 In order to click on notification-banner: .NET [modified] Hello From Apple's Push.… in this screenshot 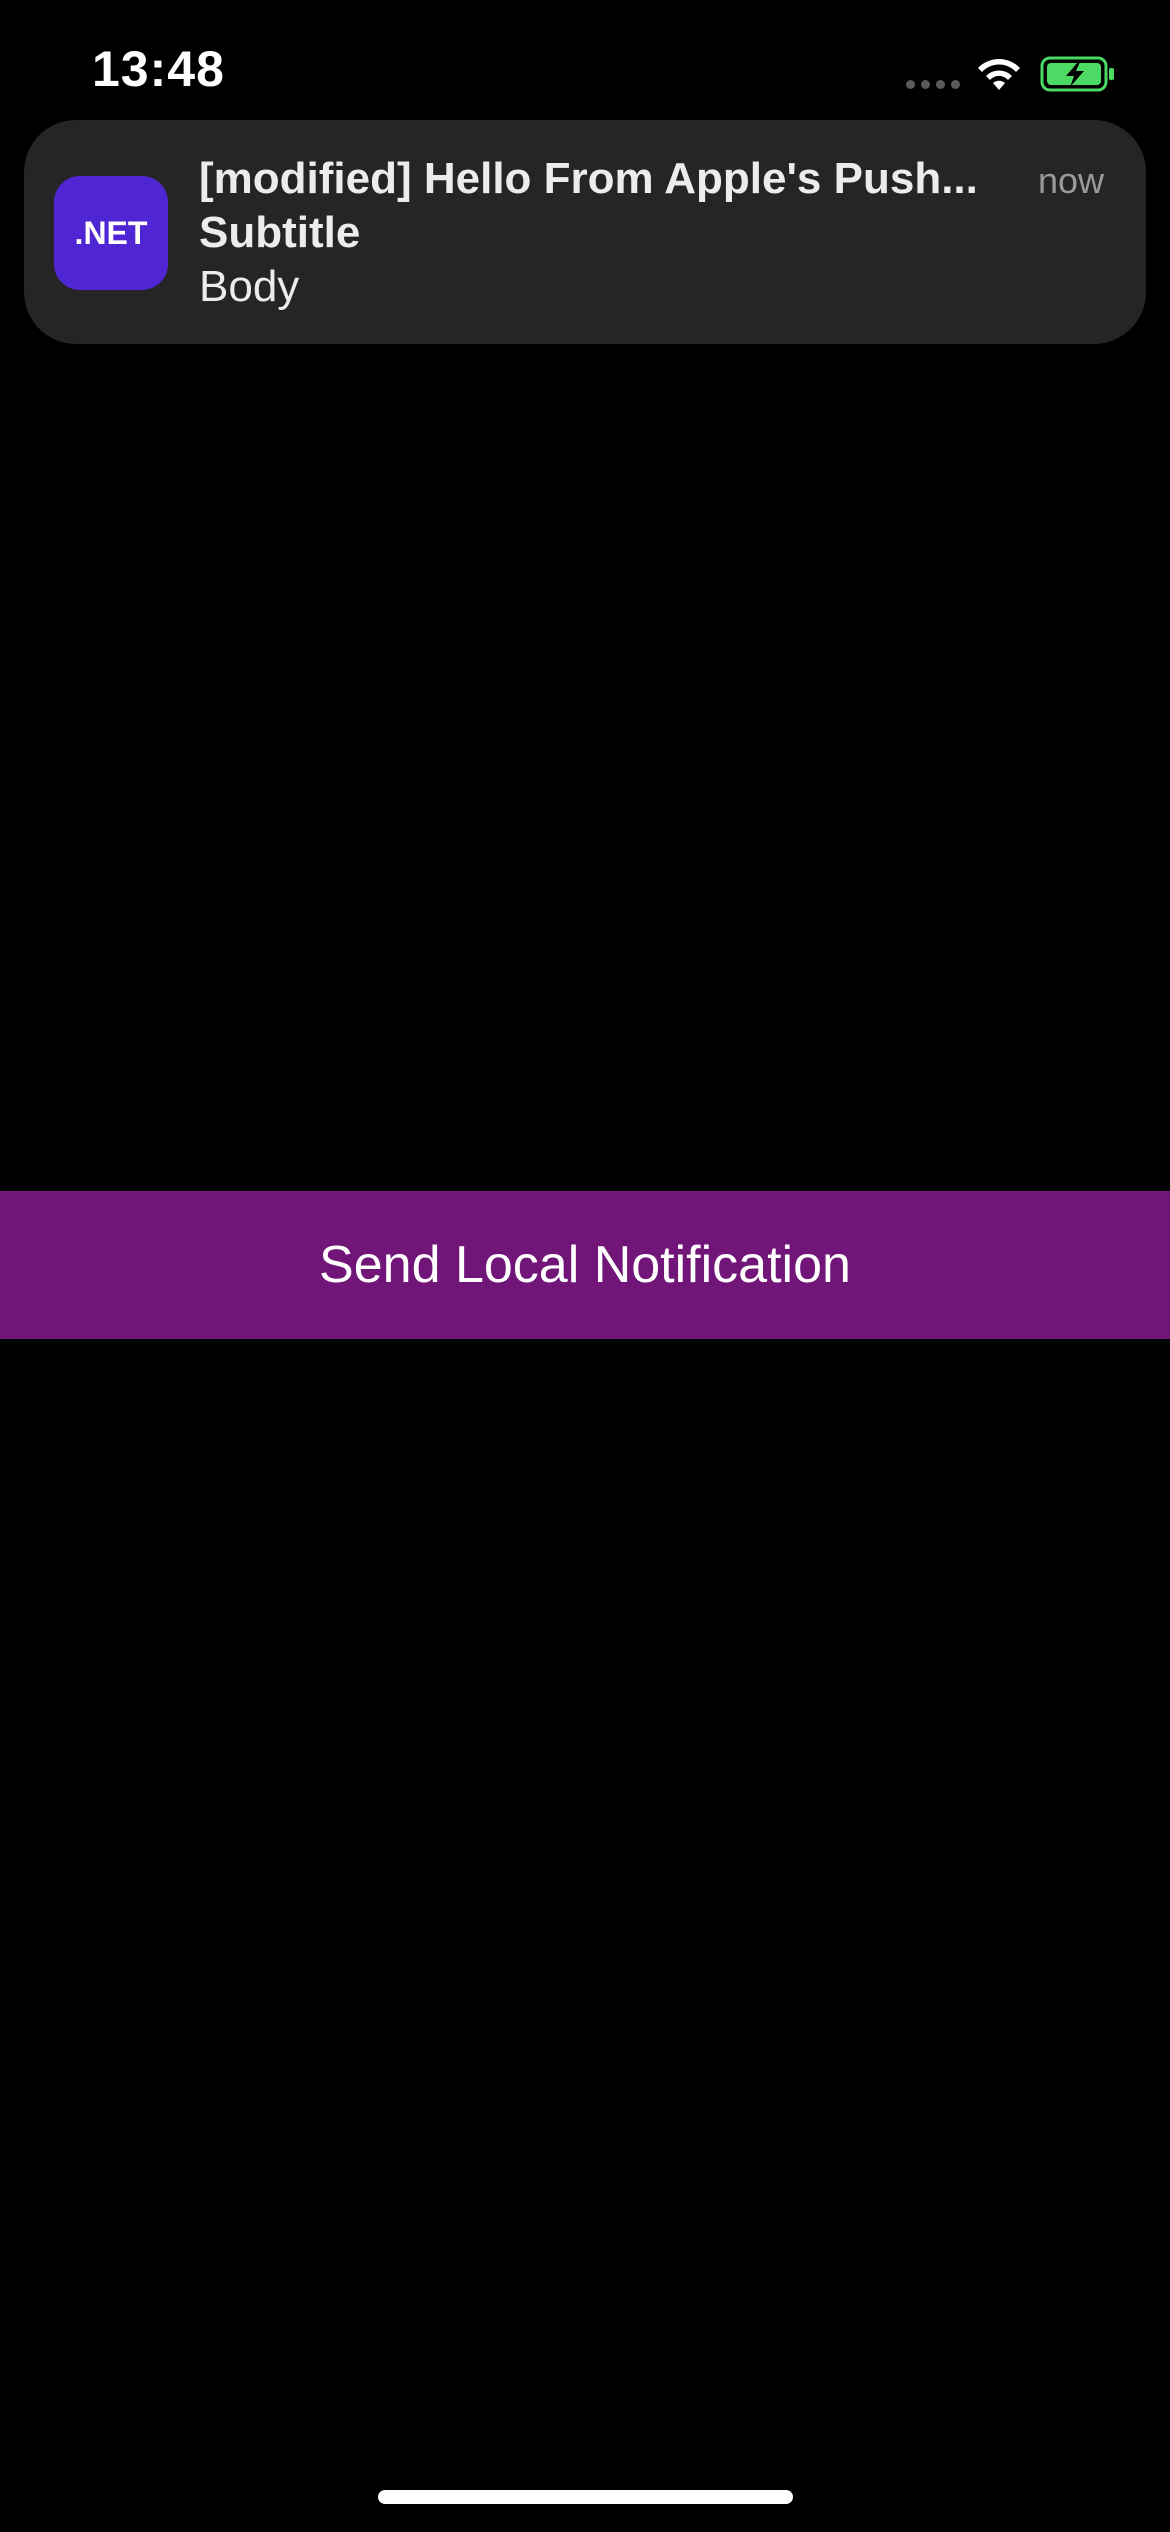, I will do `click(585, 232)`.